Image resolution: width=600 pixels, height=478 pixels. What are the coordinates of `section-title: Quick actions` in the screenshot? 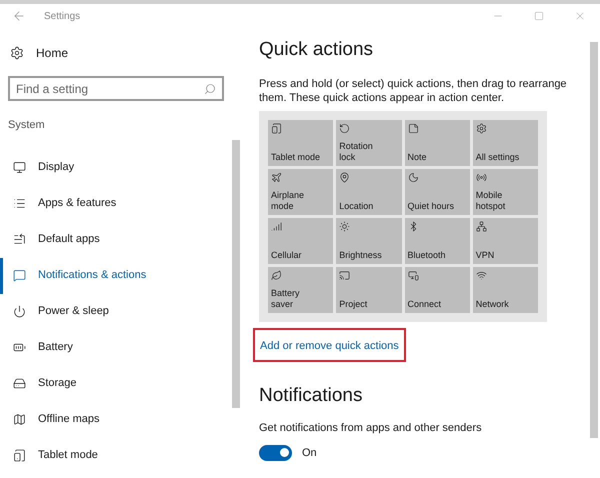 It's located at (316, 50).